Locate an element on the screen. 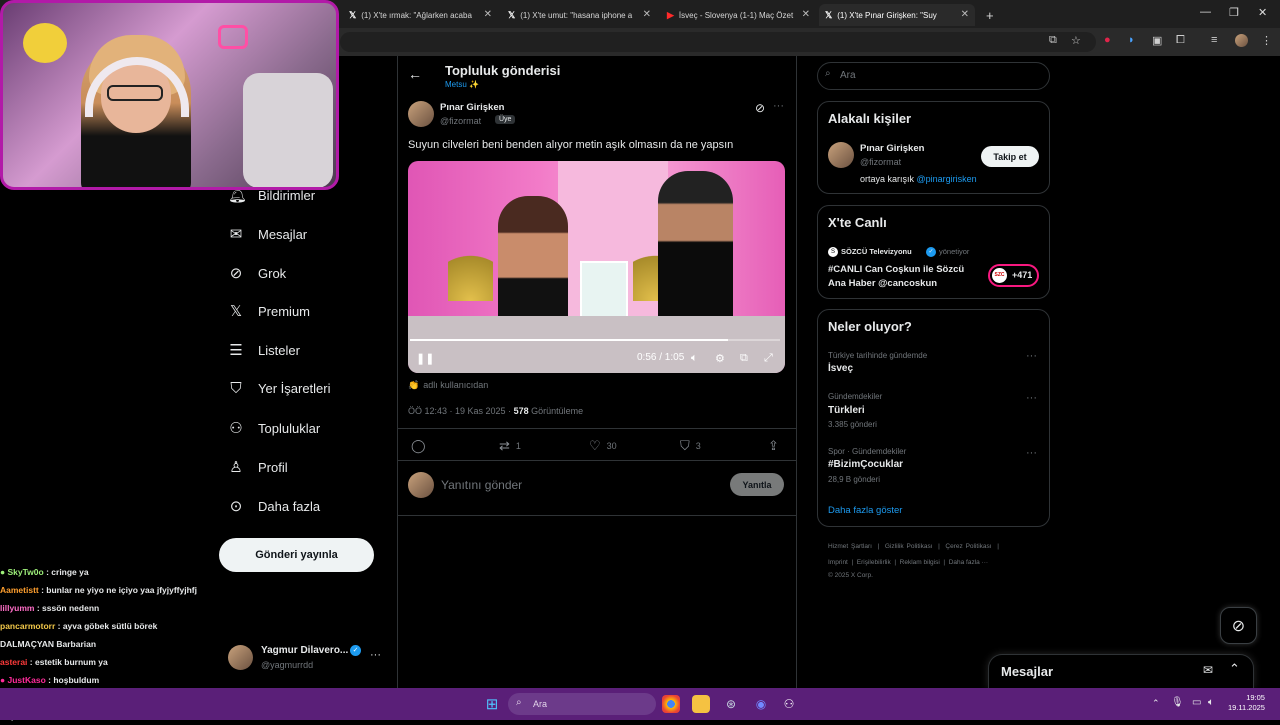 The height and width of the screenshot is (725, 1280). nav-item-profile: ♙ Profil is located at coordinates (257, 467).